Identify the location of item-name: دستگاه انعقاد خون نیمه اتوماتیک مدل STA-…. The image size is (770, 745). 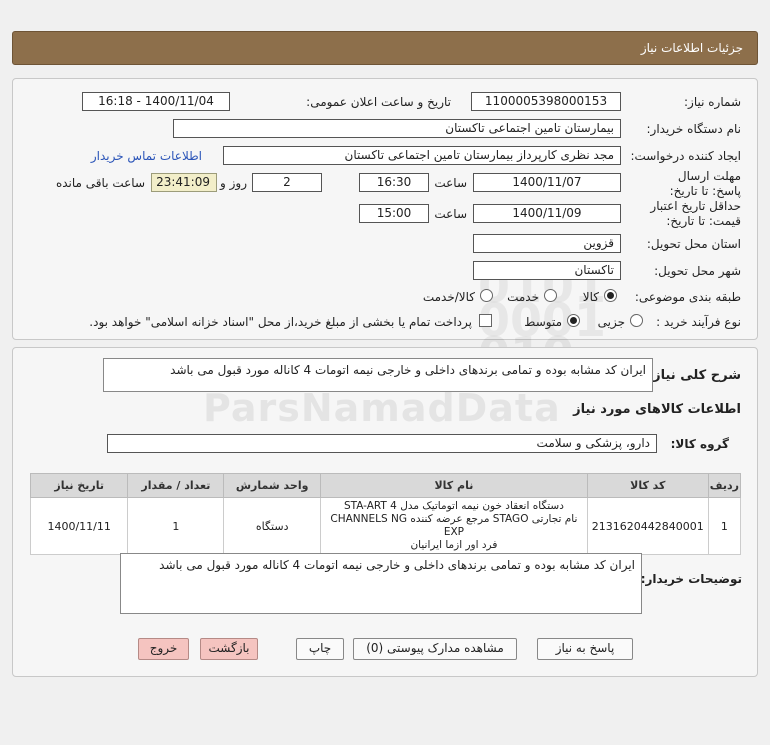
(454, 526).